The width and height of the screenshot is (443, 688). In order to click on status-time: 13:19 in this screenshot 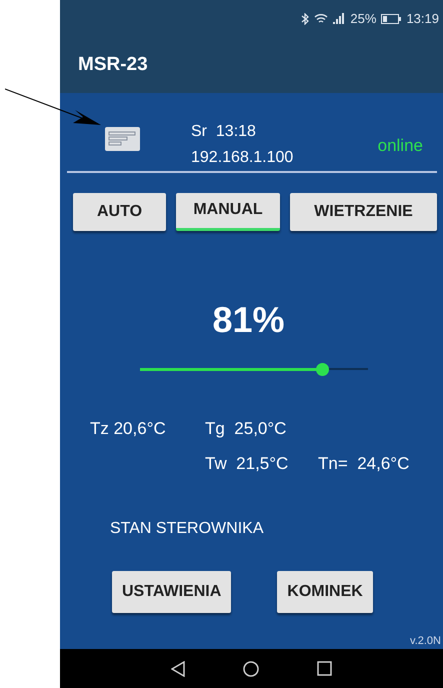, I will do `click(422, 19)`.